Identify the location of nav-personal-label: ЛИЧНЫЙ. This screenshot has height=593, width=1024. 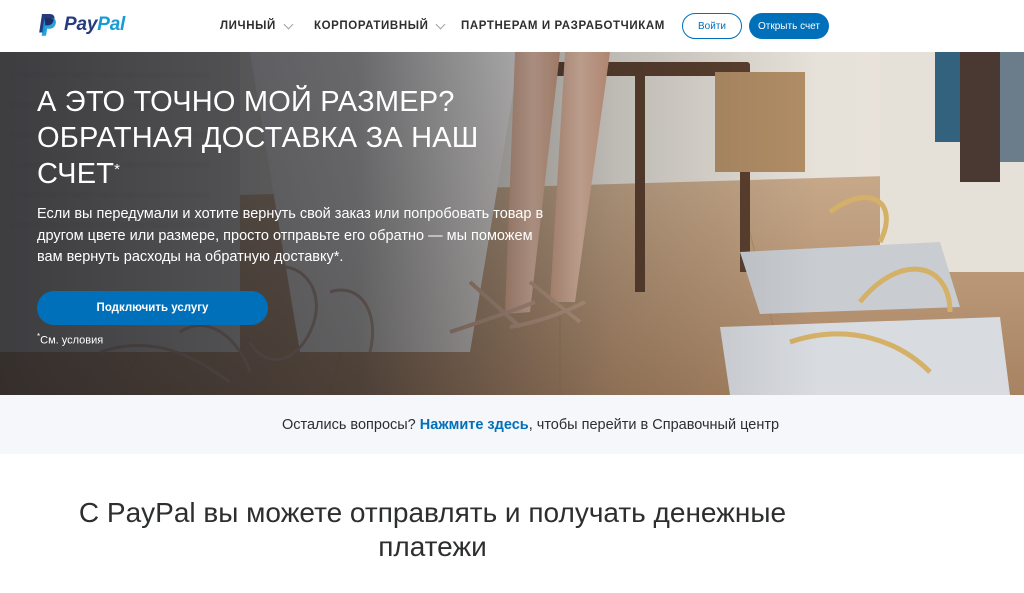
(248, 26).